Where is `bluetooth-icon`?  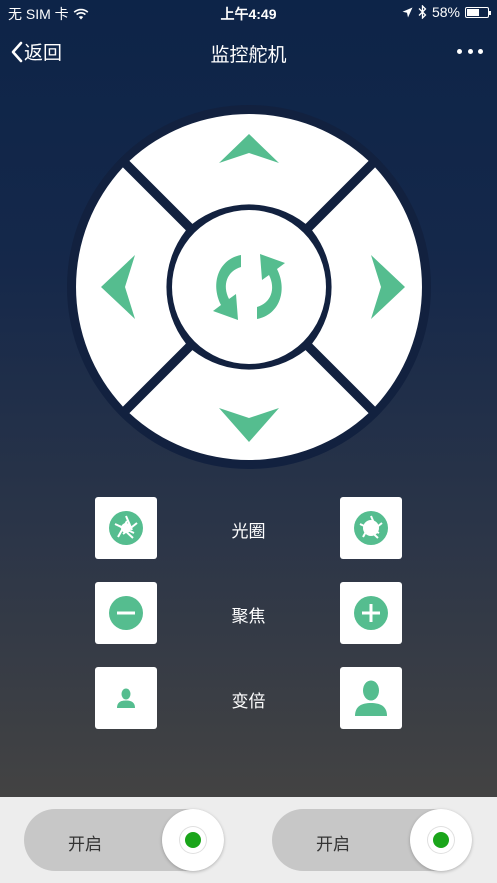 bluetooth-icon is located at coordinates (422, 12).